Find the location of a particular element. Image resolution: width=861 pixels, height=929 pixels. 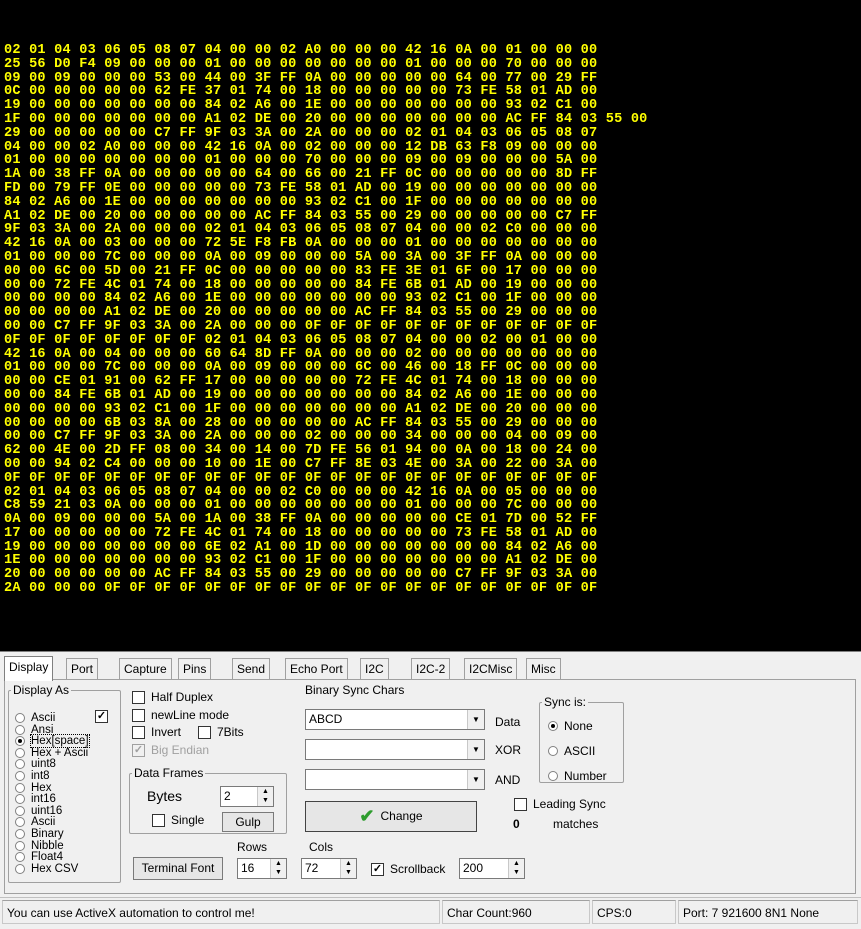

gulp-button: Gulp is located at coordinates (248, 822).